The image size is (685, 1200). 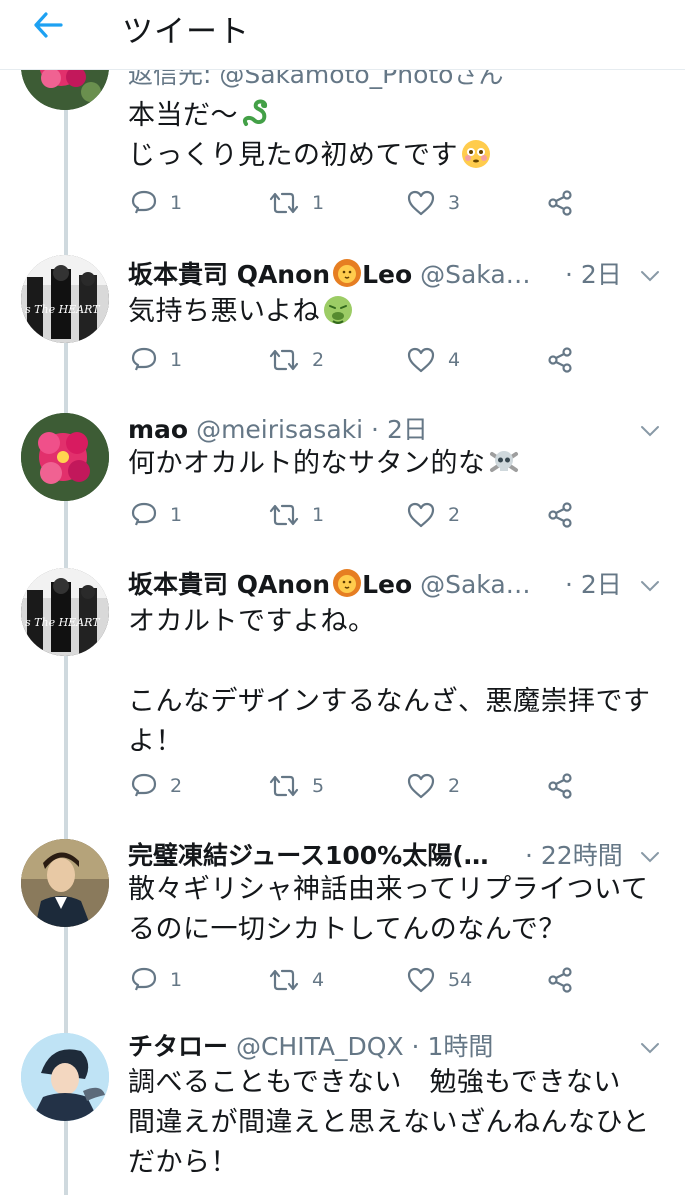 What do you see at coordinates (256, 114) in the screenshot?
I see `snake-emoji-icon` at bounding box center [256, 114].